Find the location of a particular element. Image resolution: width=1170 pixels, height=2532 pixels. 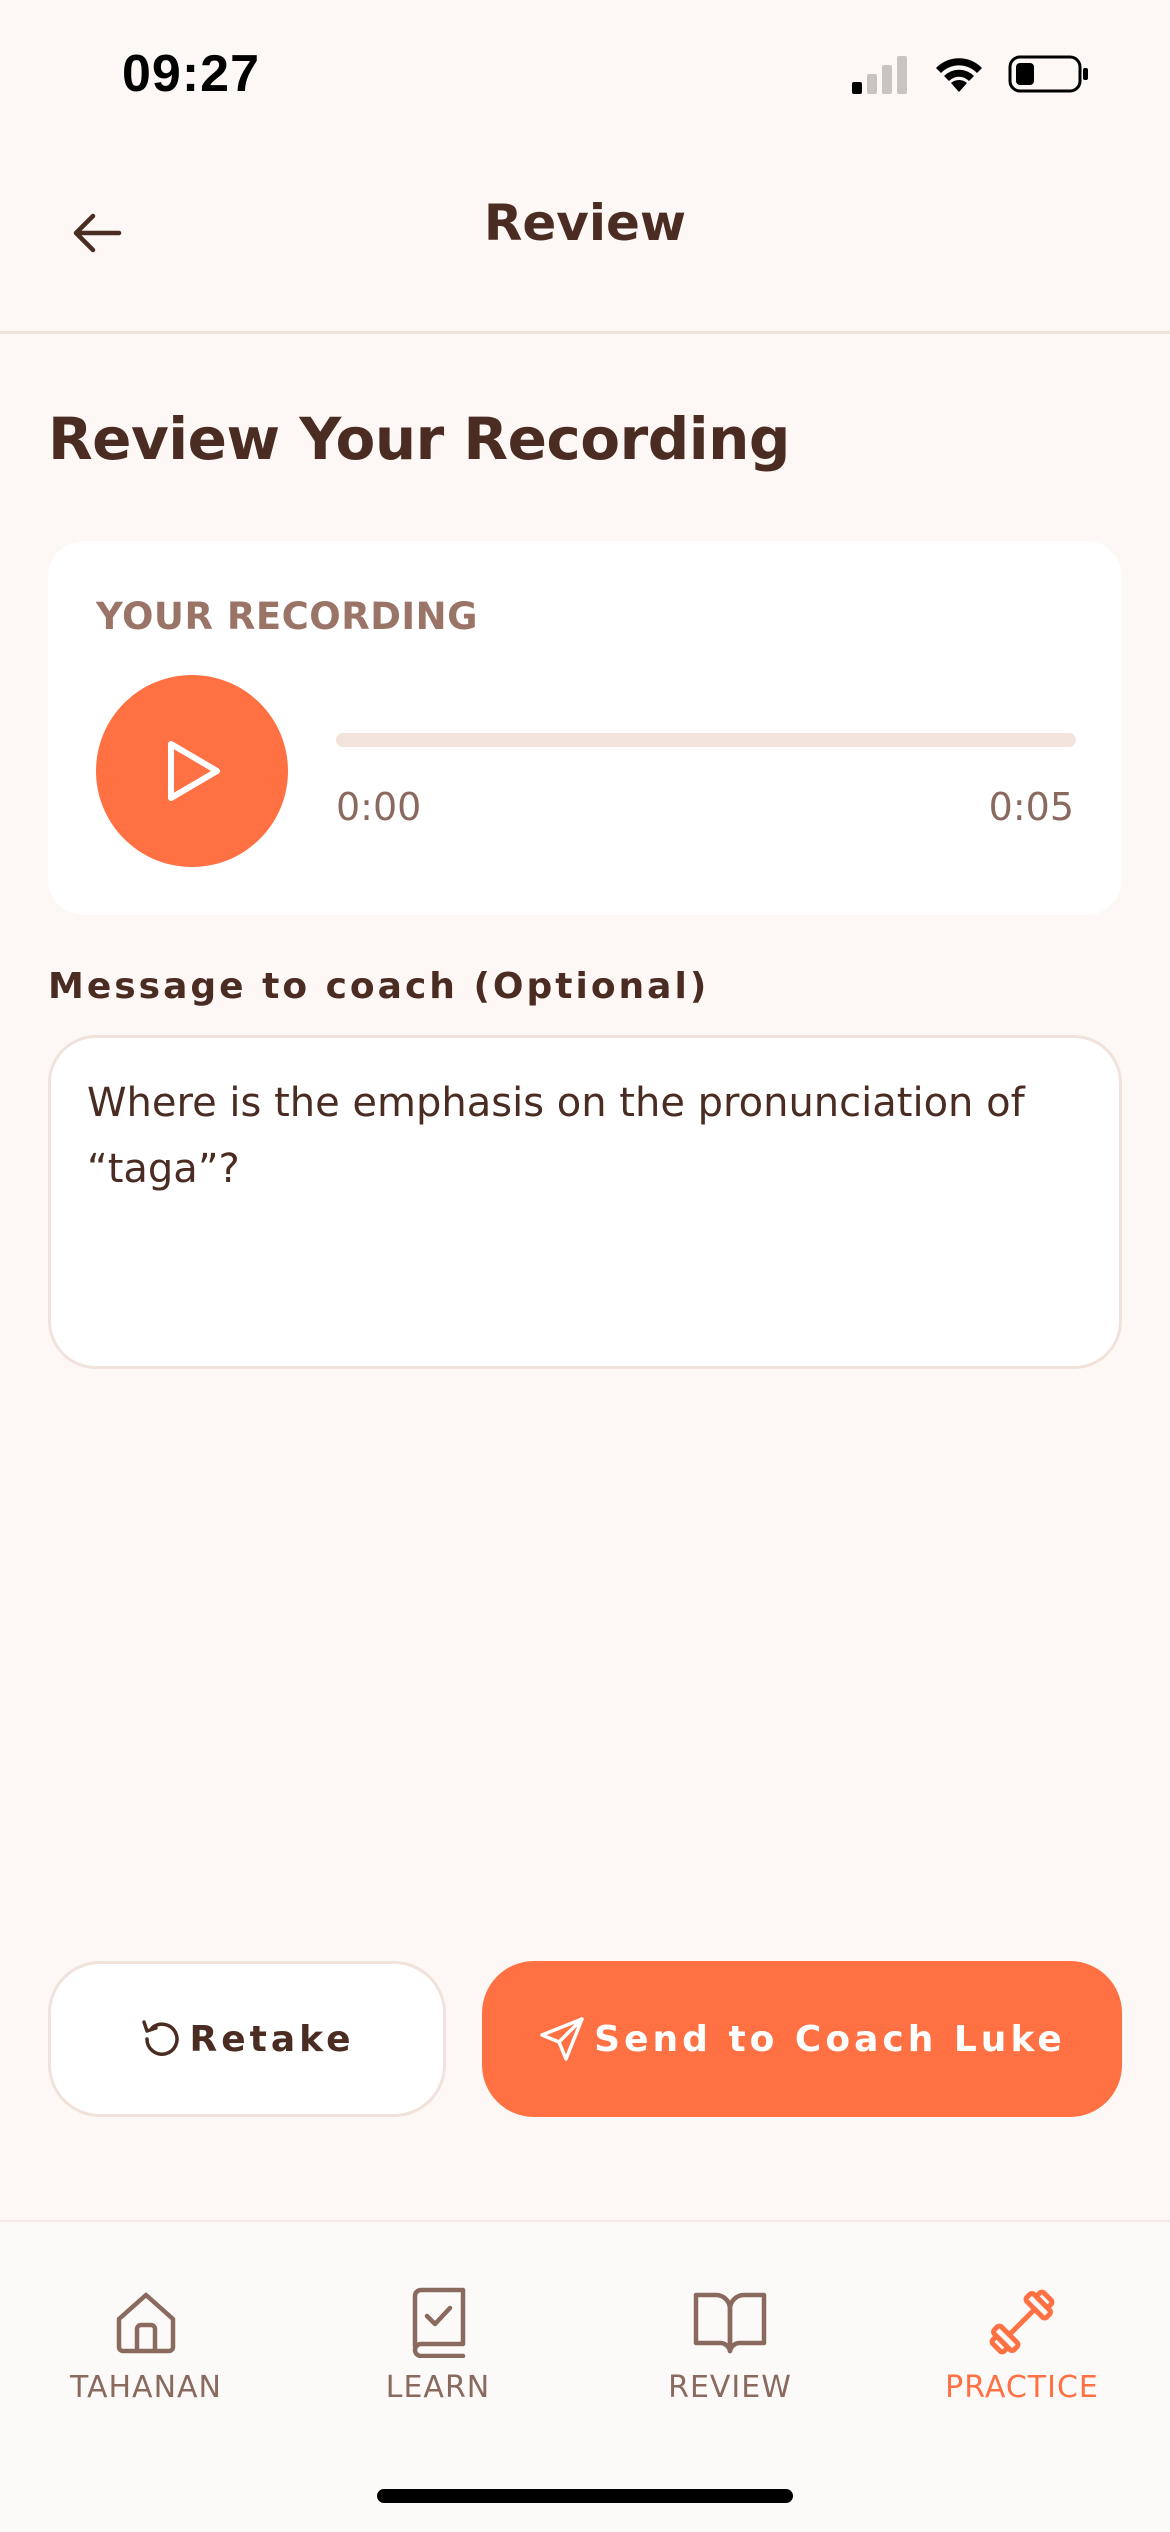

section-heading: Review Your Recording is located at coordinates (419, 439).